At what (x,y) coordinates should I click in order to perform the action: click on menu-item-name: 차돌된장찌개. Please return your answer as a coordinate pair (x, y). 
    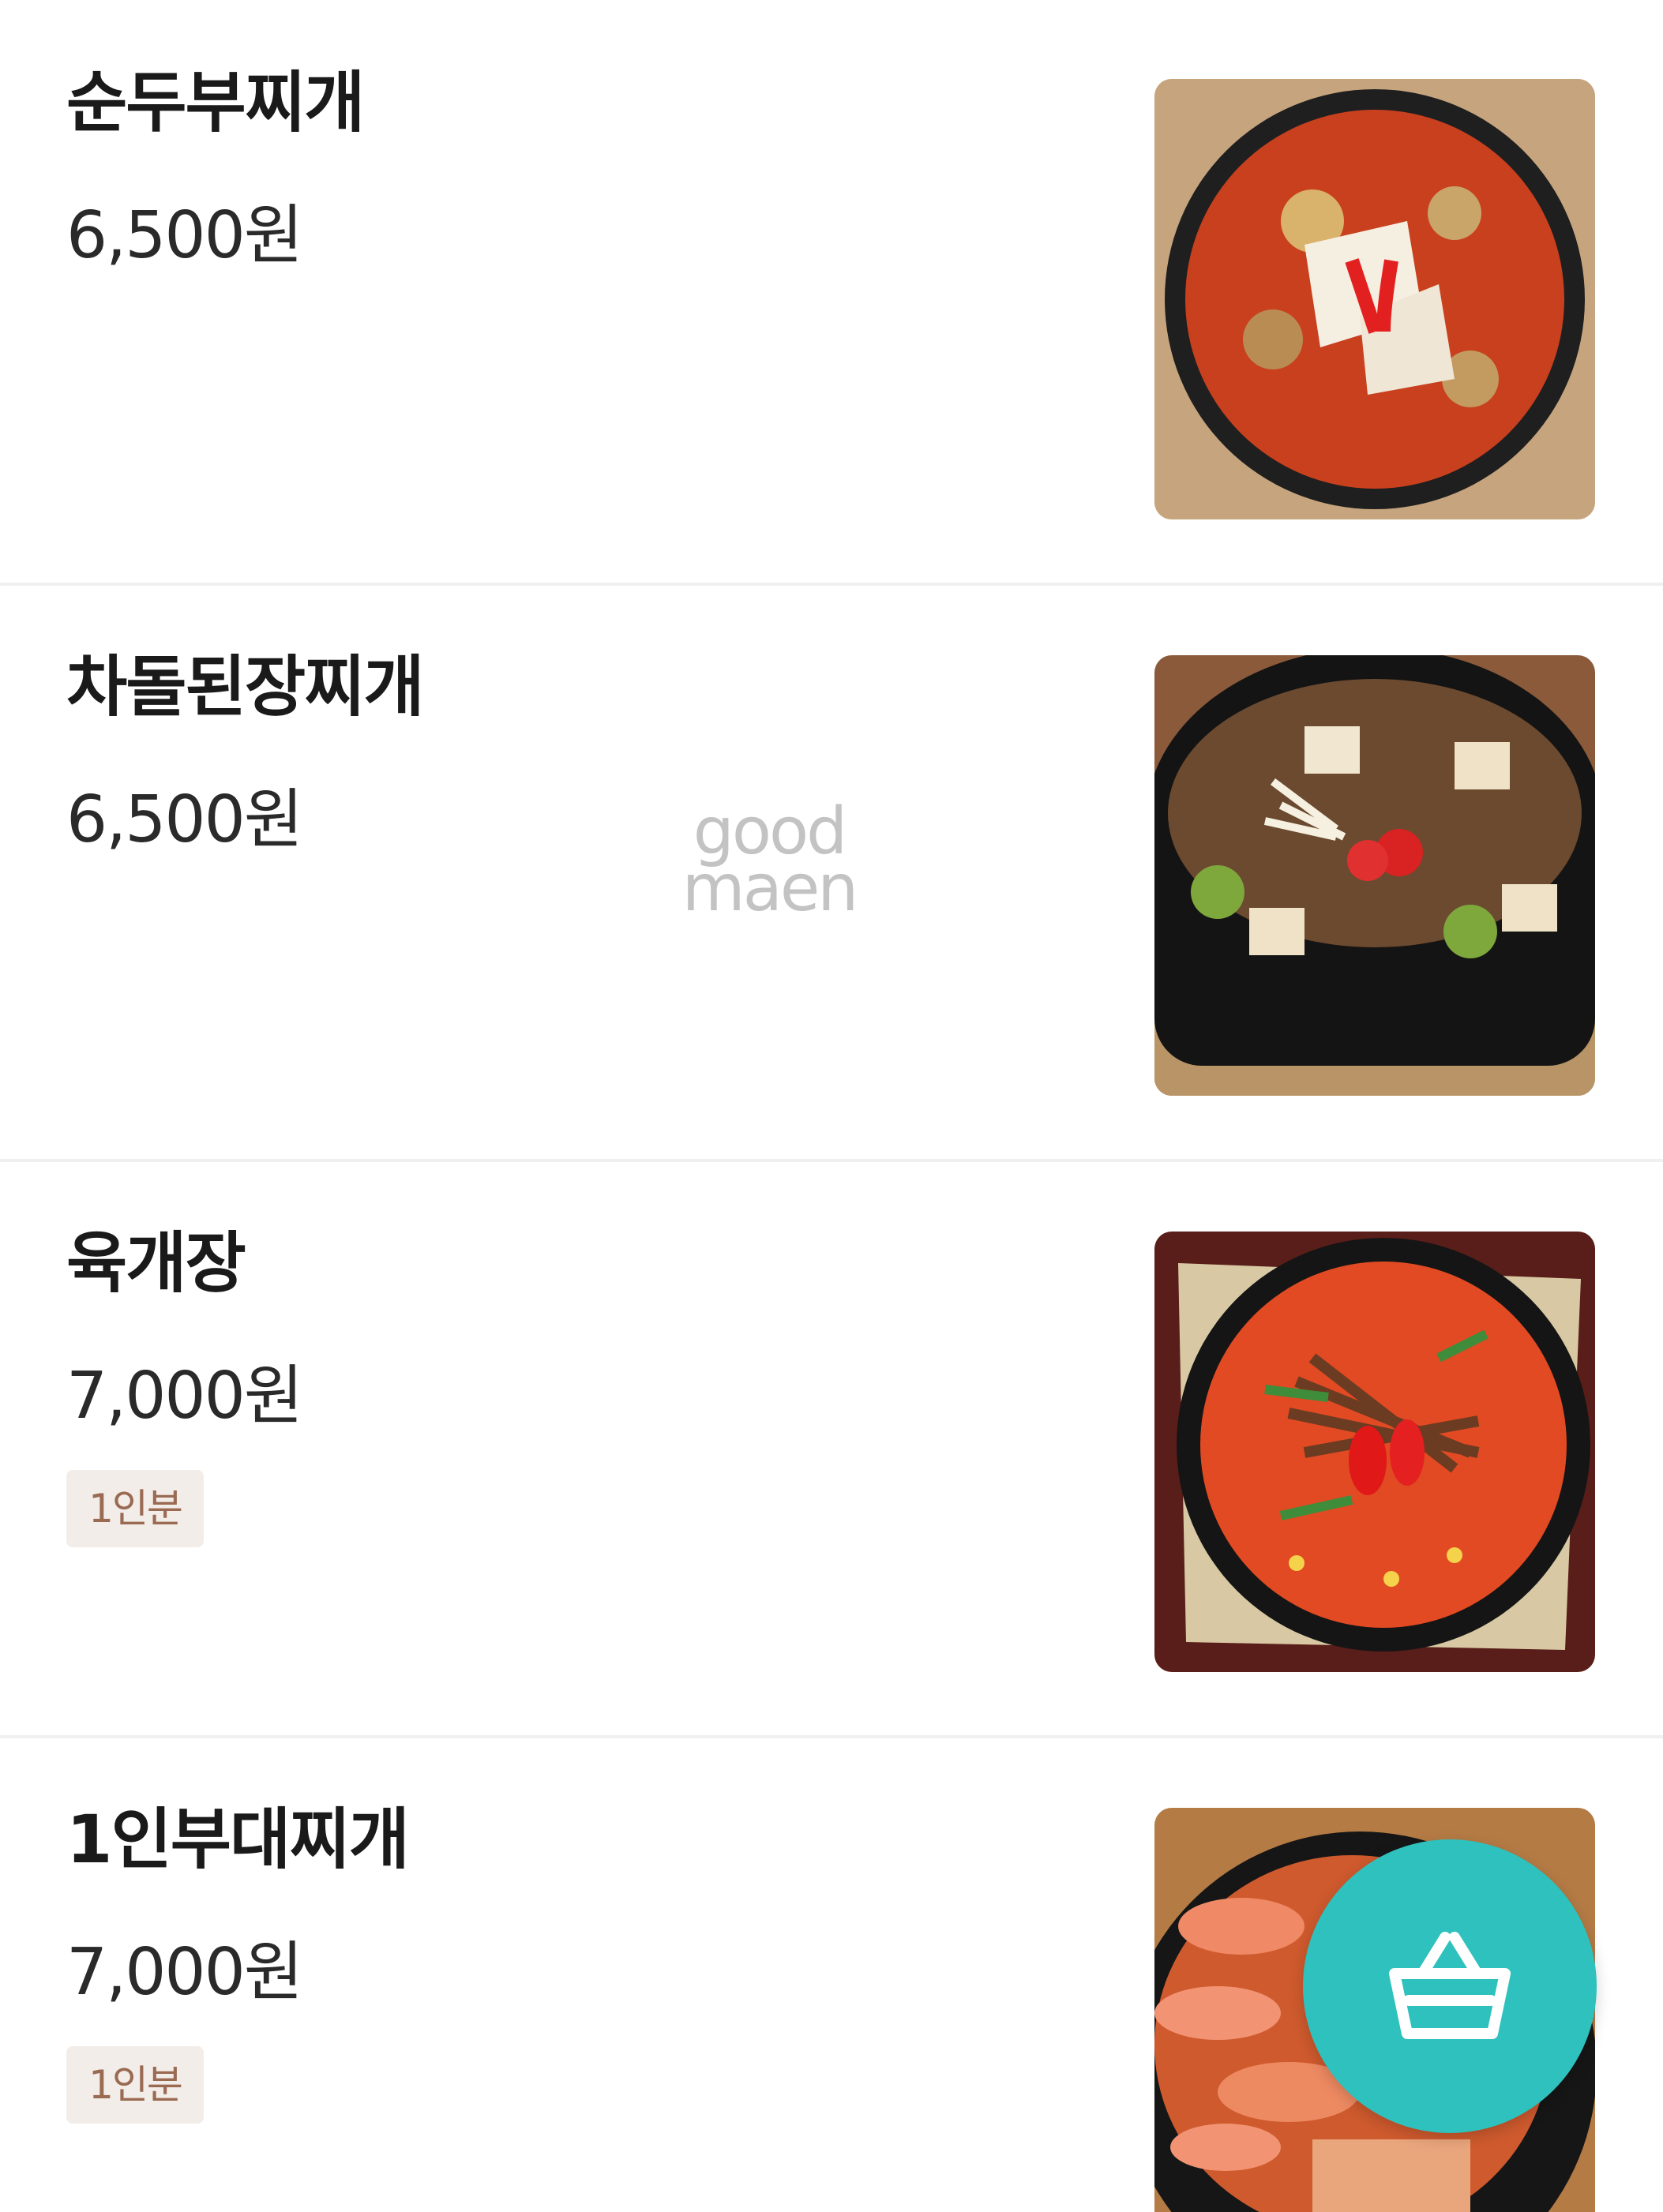
    Looking at the image, I should click on (245, 687).